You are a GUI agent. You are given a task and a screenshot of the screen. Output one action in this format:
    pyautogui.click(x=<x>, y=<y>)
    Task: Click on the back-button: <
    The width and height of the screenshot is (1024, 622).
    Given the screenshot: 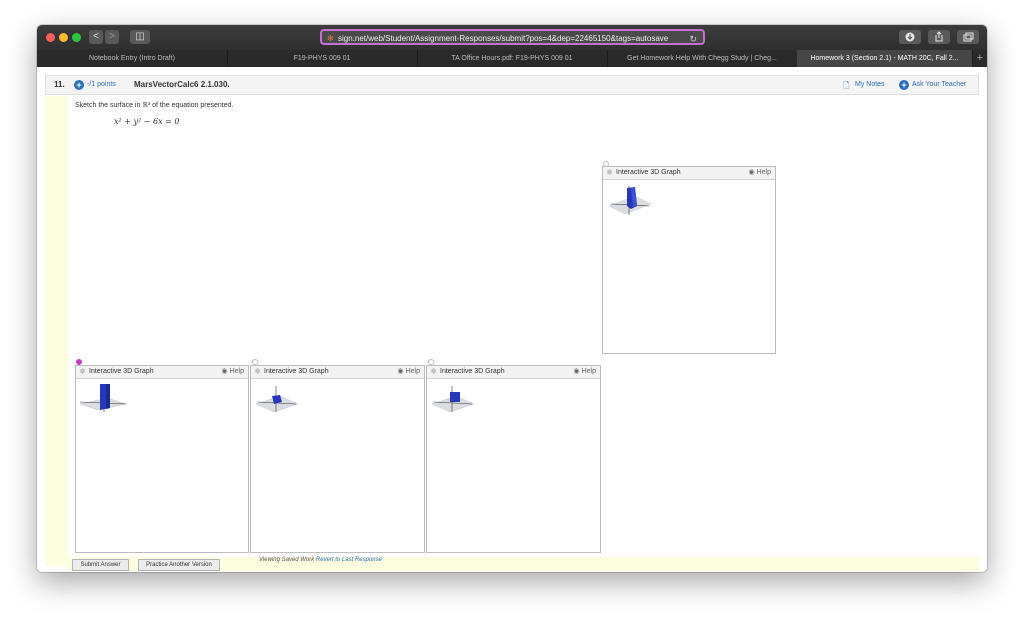 What is the action you would take?
    pyautogui.click(x=96, y=37)
    